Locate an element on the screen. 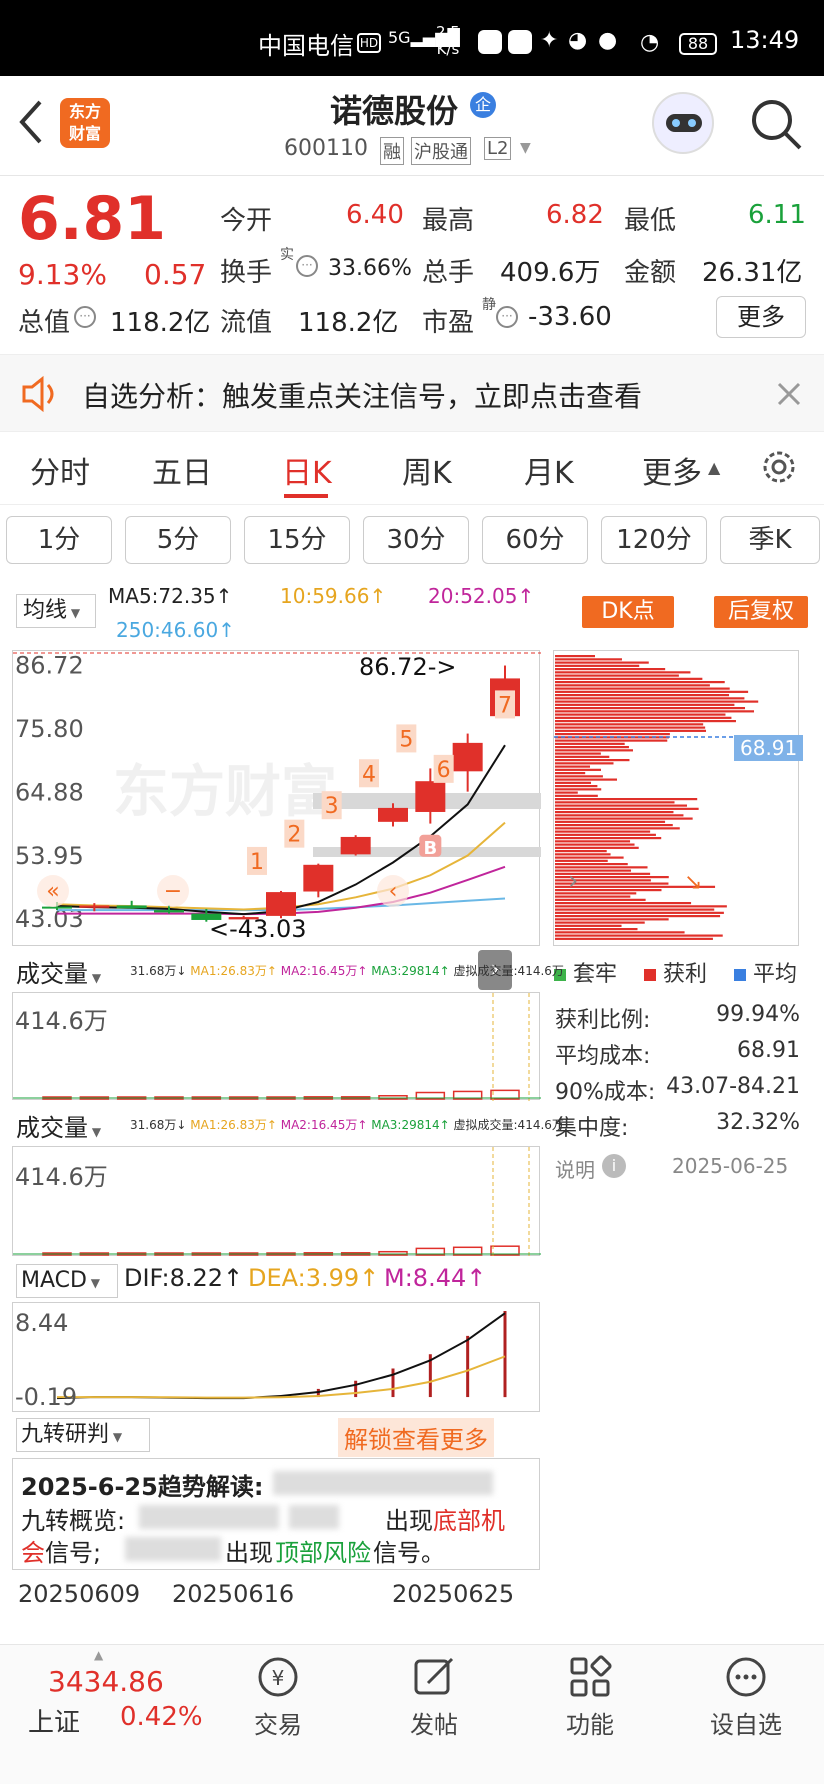 This screenshot has height=1784, width=824. price: 6.81 is located at coordinates (92, 219).